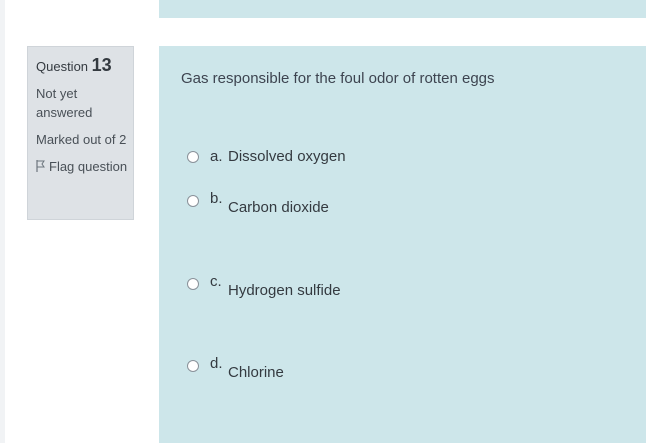  What do you see at coordinates (101, 65) in the screenshot?
I see `question-number-value: 13` at bounding box center [101, 65].